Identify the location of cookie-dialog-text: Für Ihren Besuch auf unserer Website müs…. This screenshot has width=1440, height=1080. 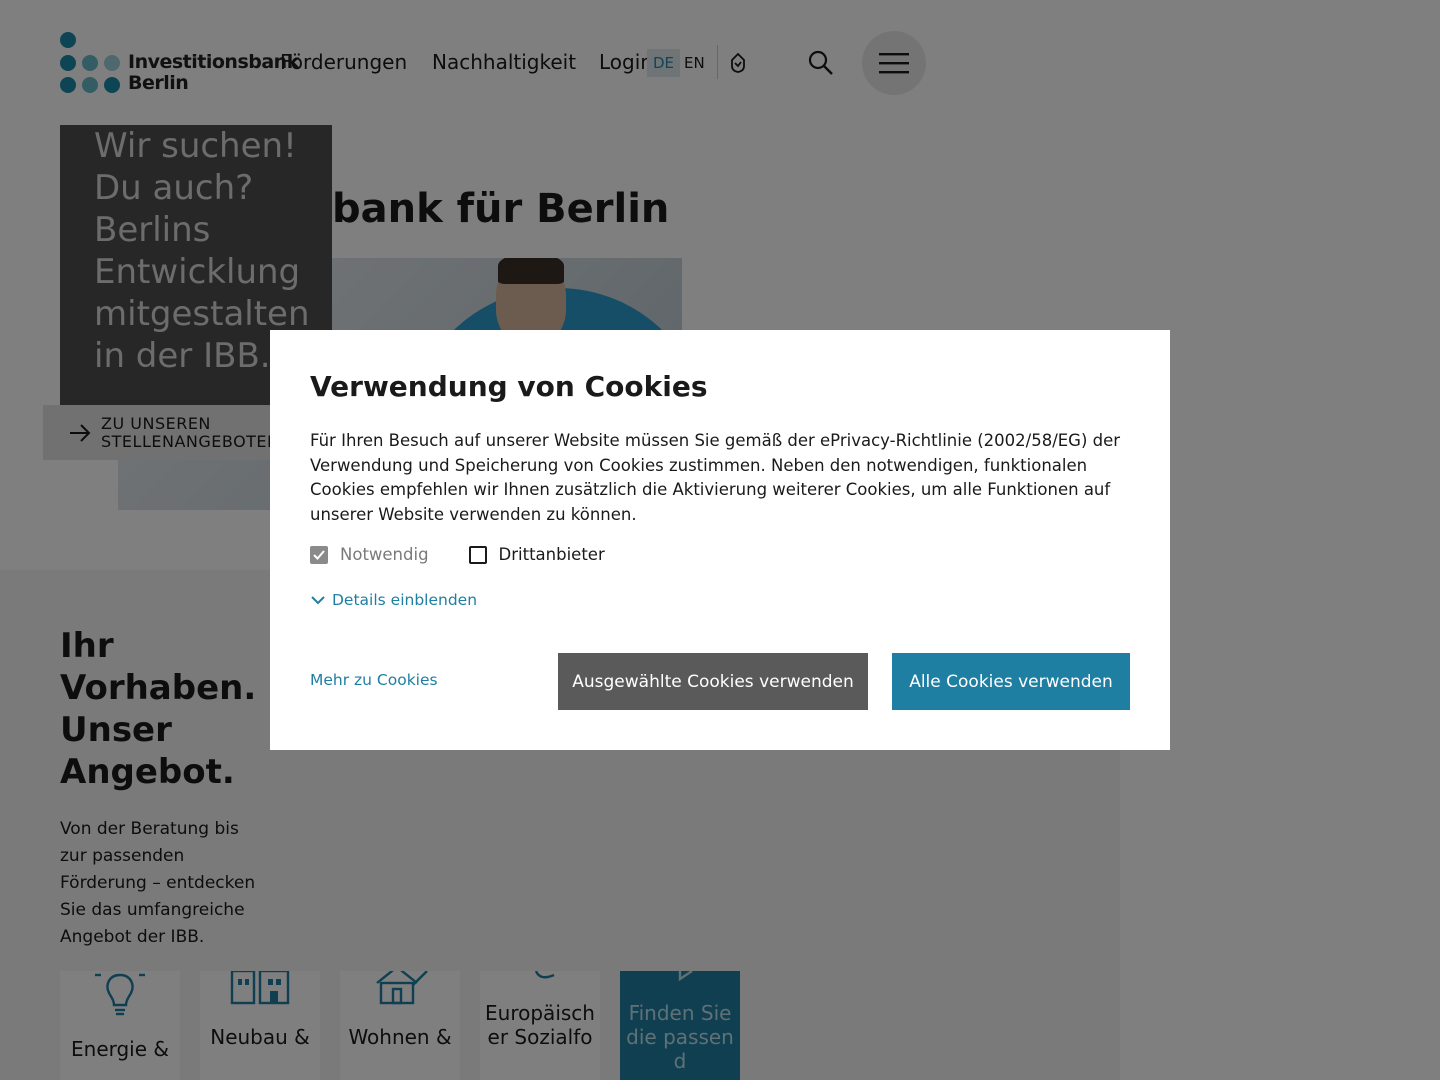
(715, 477).